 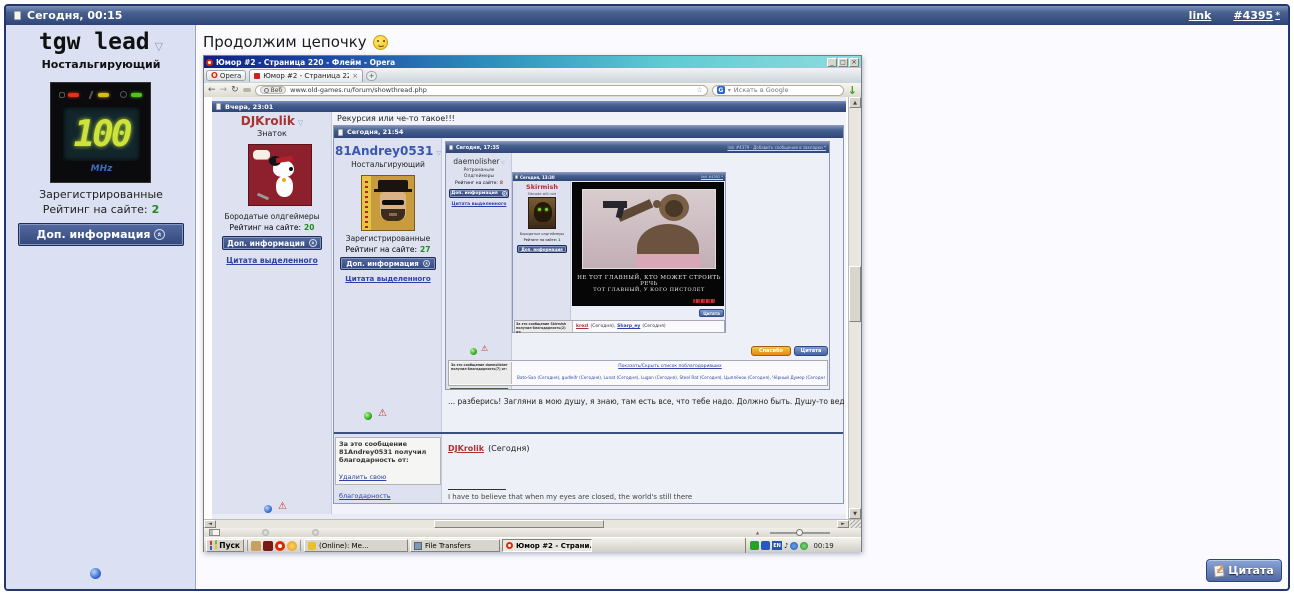 I want to click on minimize-button: _, so click(x=832, y=62).